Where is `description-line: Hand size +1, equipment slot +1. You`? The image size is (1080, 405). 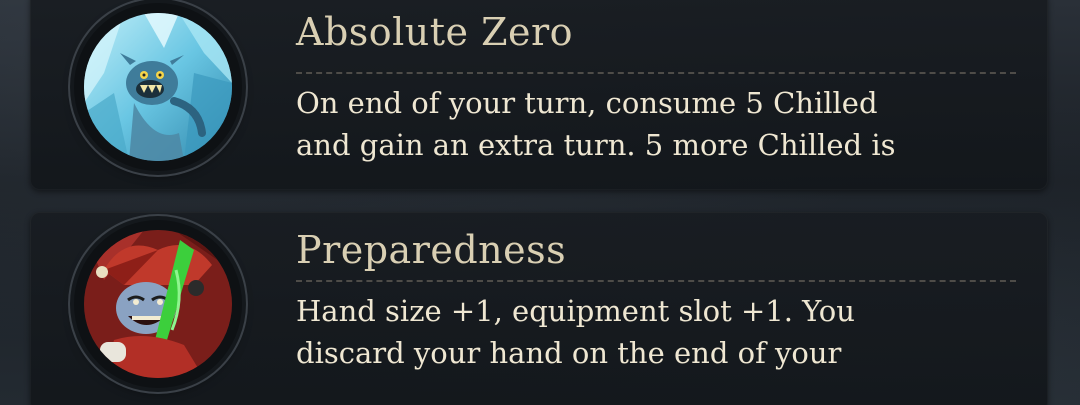
description-line: Hand size +1, equipment slot +1. You is located at coordinates (575, 311).